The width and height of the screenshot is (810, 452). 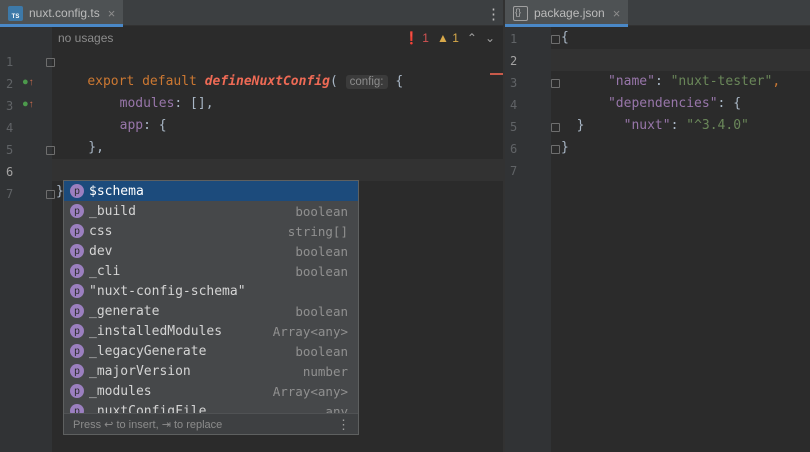 I want to click on left-gutter: 1 2 3 4 5 6 7 ●↑ ●↑, so click(x=27, y=239).